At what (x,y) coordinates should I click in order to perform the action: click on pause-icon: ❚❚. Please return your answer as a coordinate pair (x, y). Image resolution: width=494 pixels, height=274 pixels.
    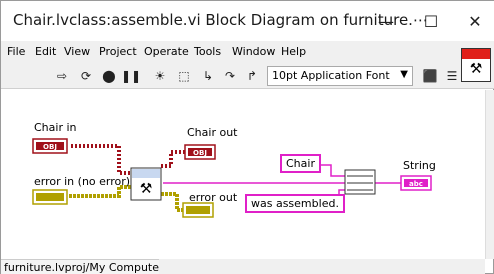
    Looking at the image, I should click on (131, 76).